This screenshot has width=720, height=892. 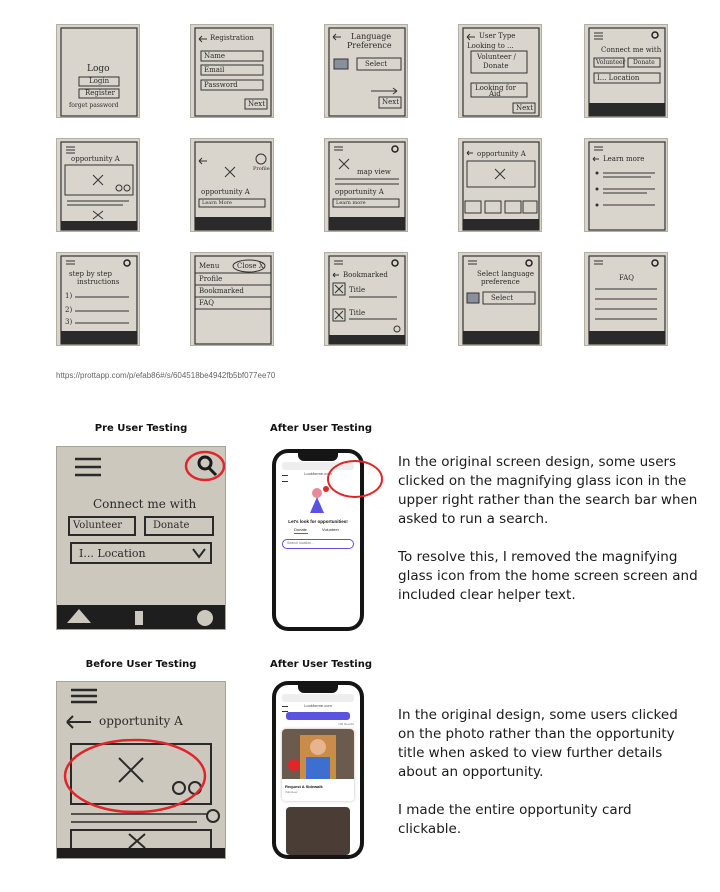 What do you see at coordinates (624, 159) in the screenshot?
I see `learn-more-title: Learn more` at bounding box center [624, 159].